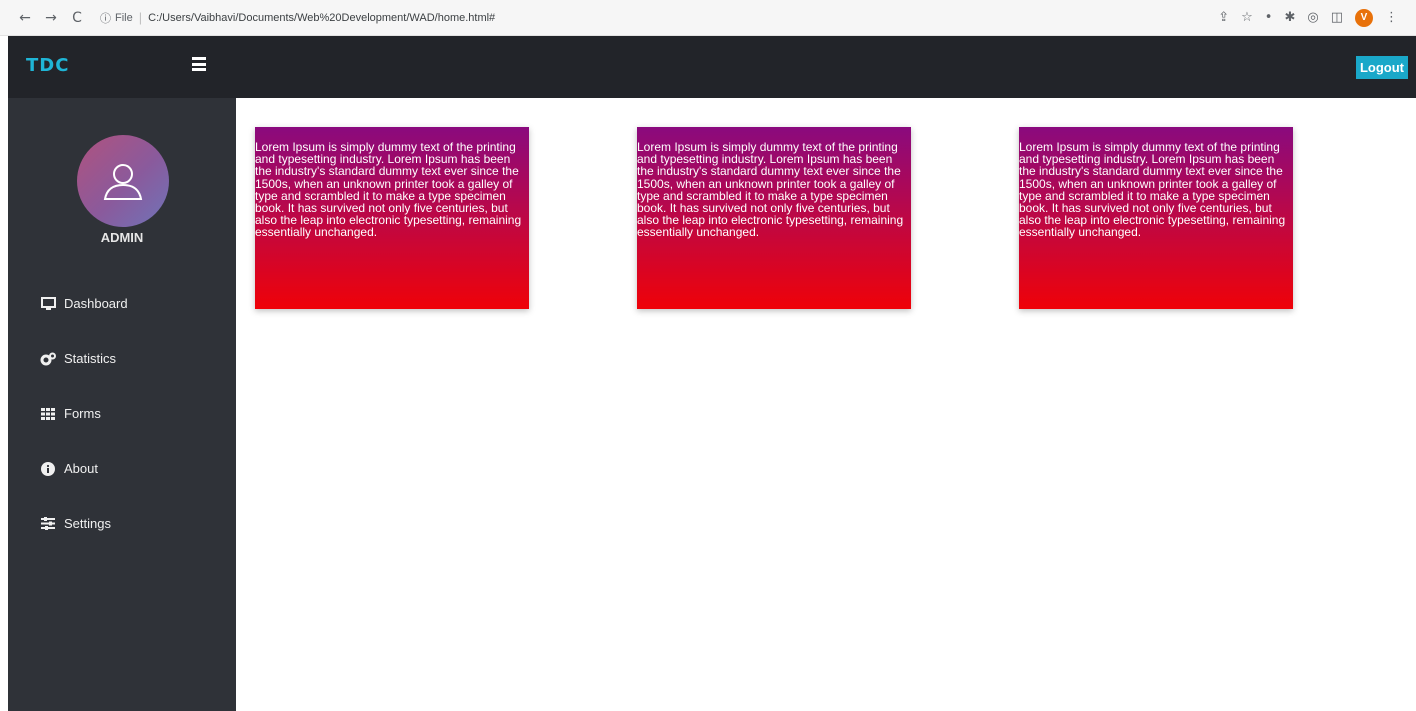  I want to click on back-button: ←, so click(25, 18).